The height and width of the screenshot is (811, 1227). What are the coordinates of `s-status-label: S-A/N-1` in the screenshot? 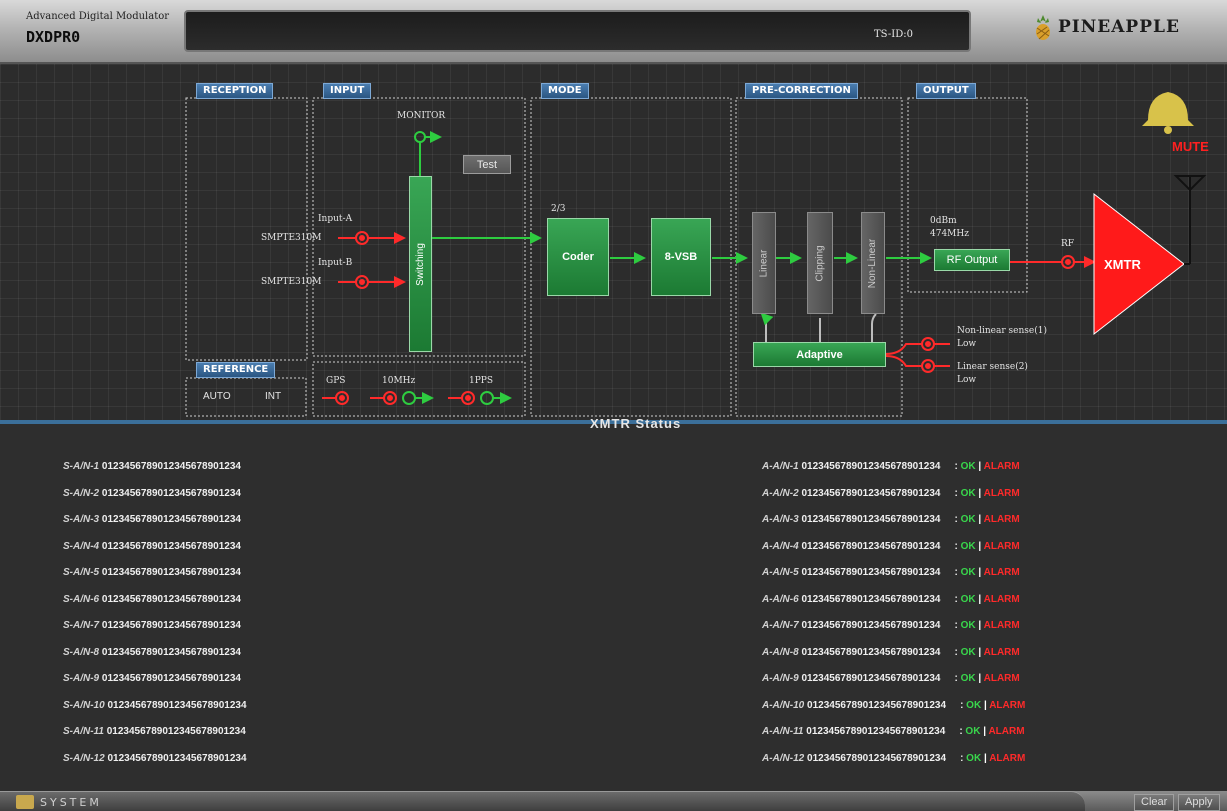 It's located at (81, 466).